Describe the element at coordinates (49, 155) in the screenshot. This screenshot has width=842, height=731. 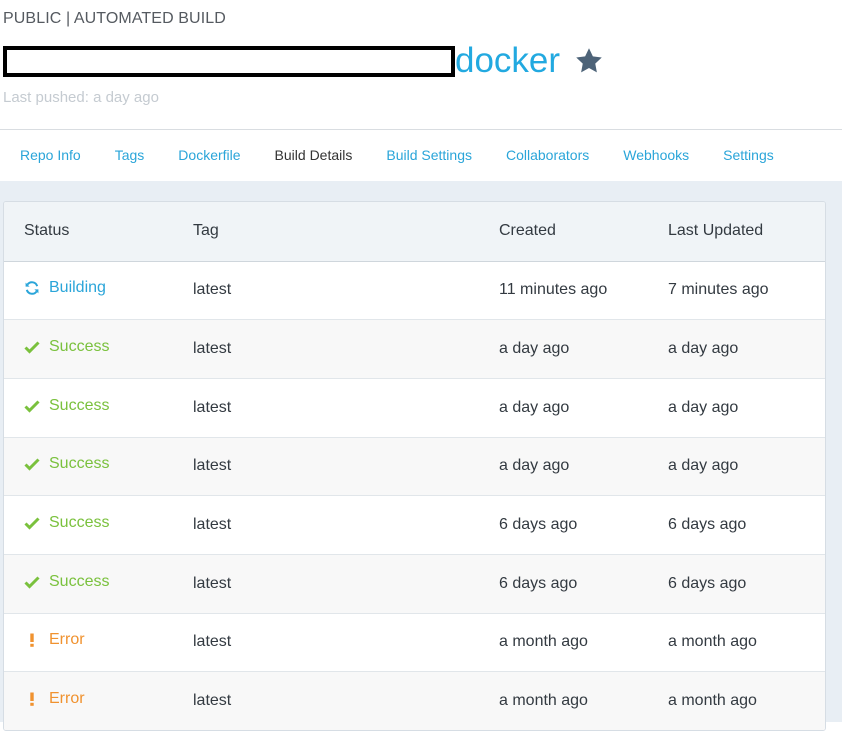
I see `tab-repo-info: Repo Info` at that location.